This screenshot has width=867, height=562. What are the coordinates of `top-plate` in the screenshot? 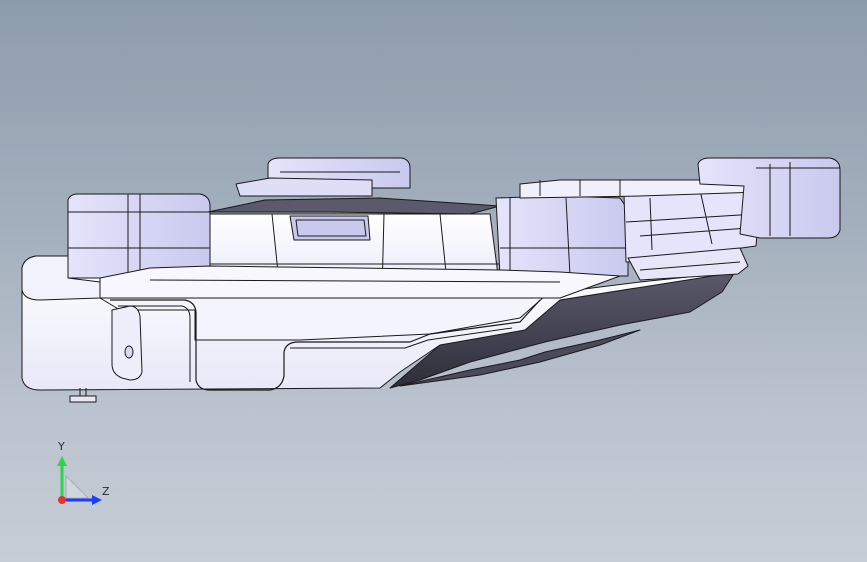 It's located at (354, 206).